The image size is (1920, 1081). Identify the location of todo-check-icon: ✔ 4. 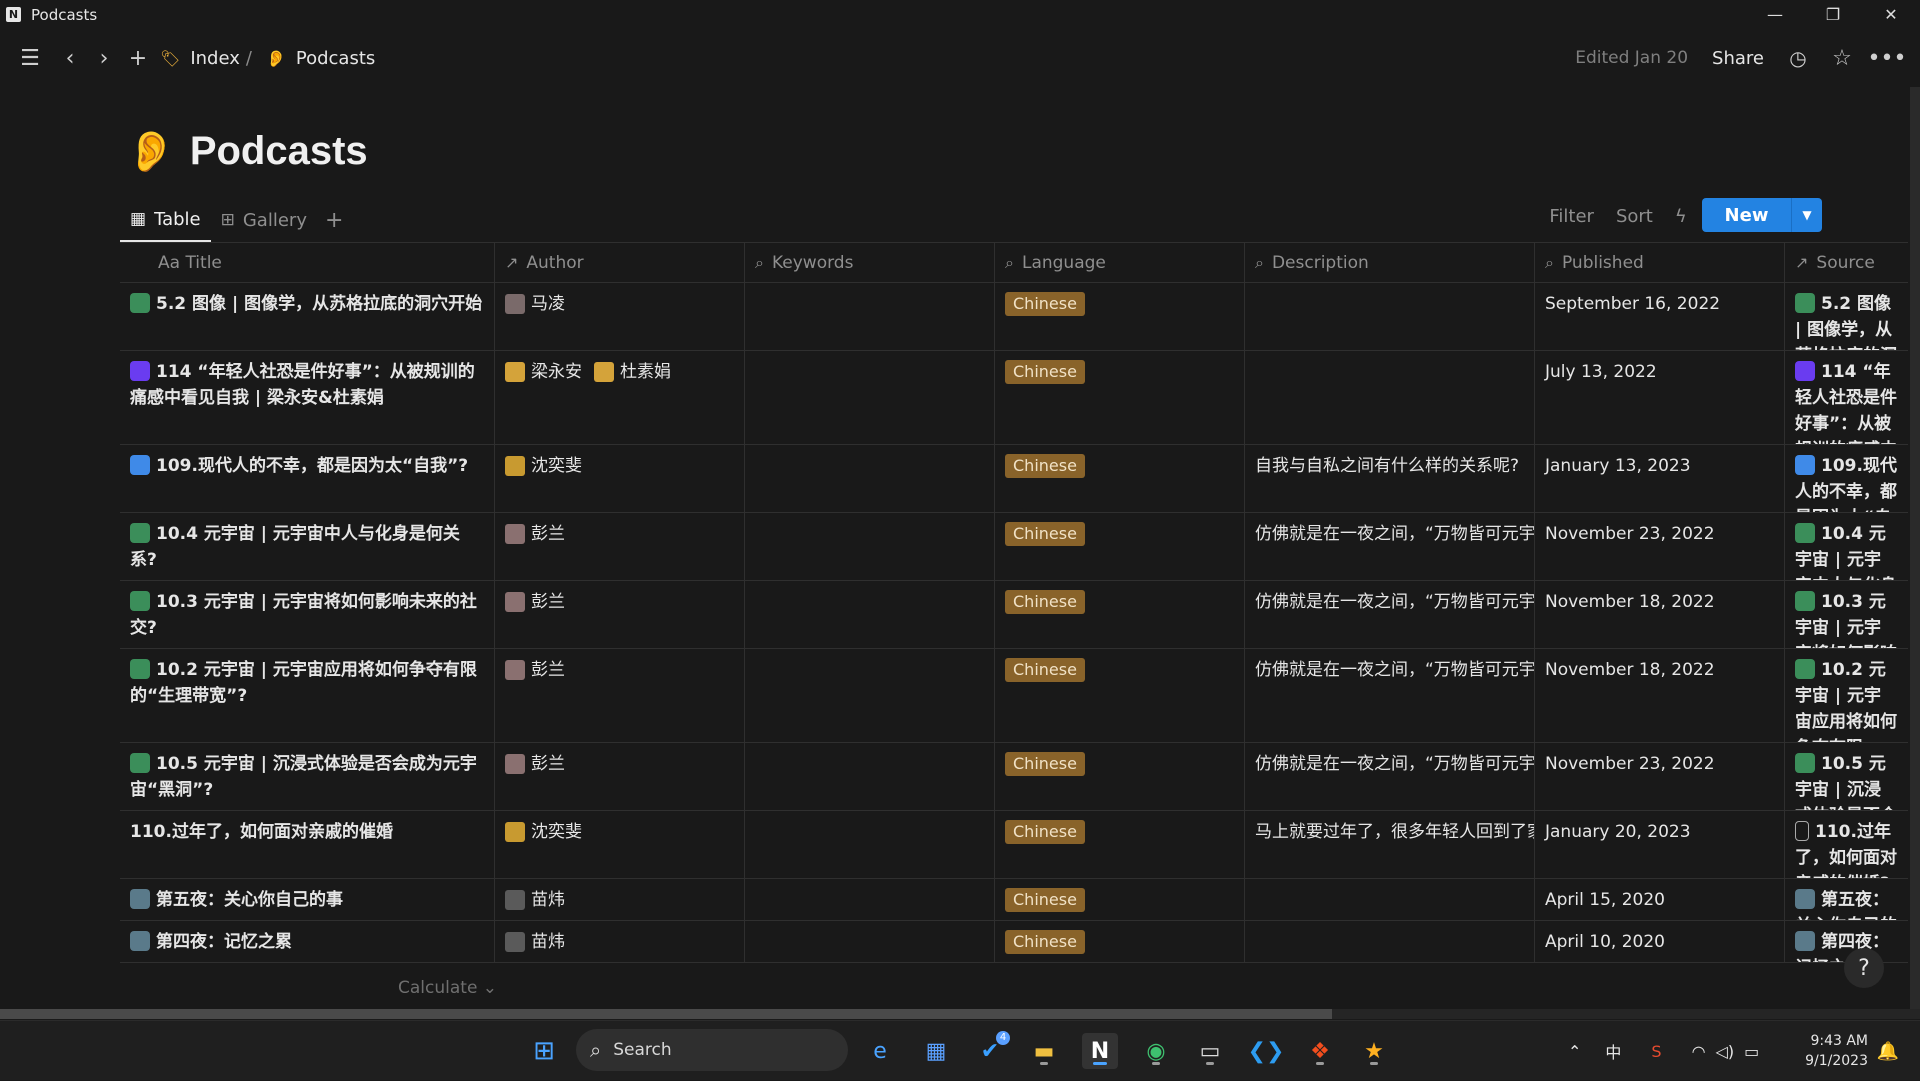
(991, 1050).